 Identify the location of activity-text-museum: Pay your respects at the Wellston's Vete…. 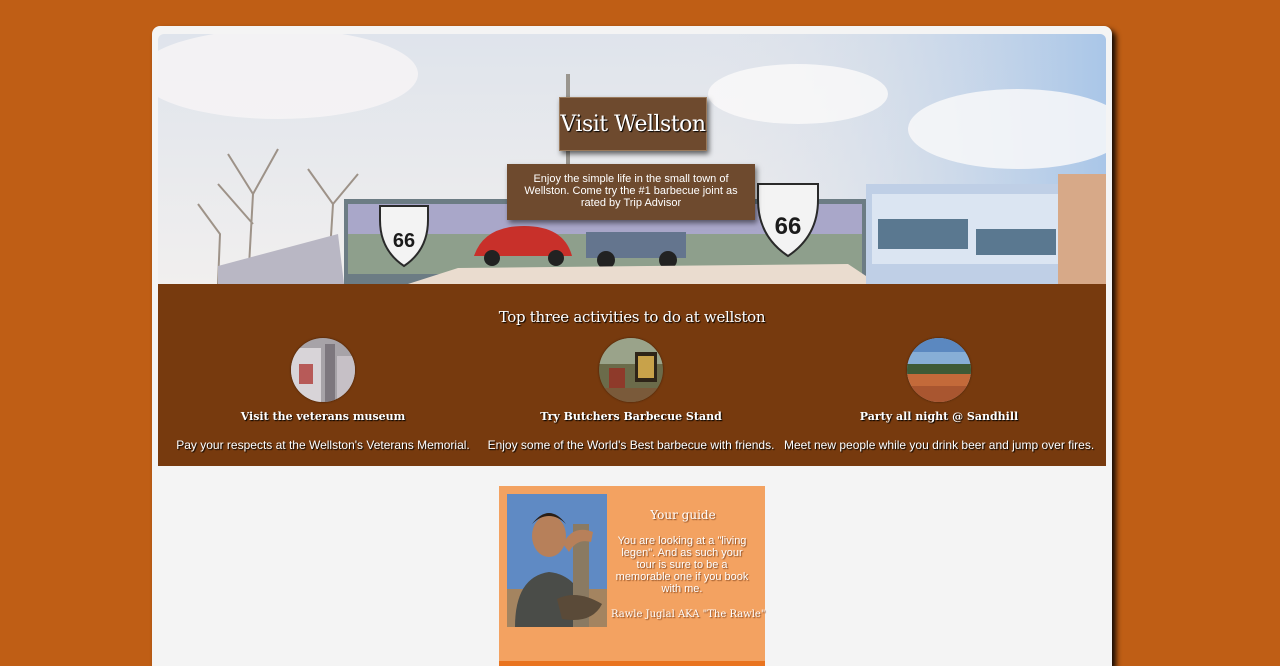
(323, 445).